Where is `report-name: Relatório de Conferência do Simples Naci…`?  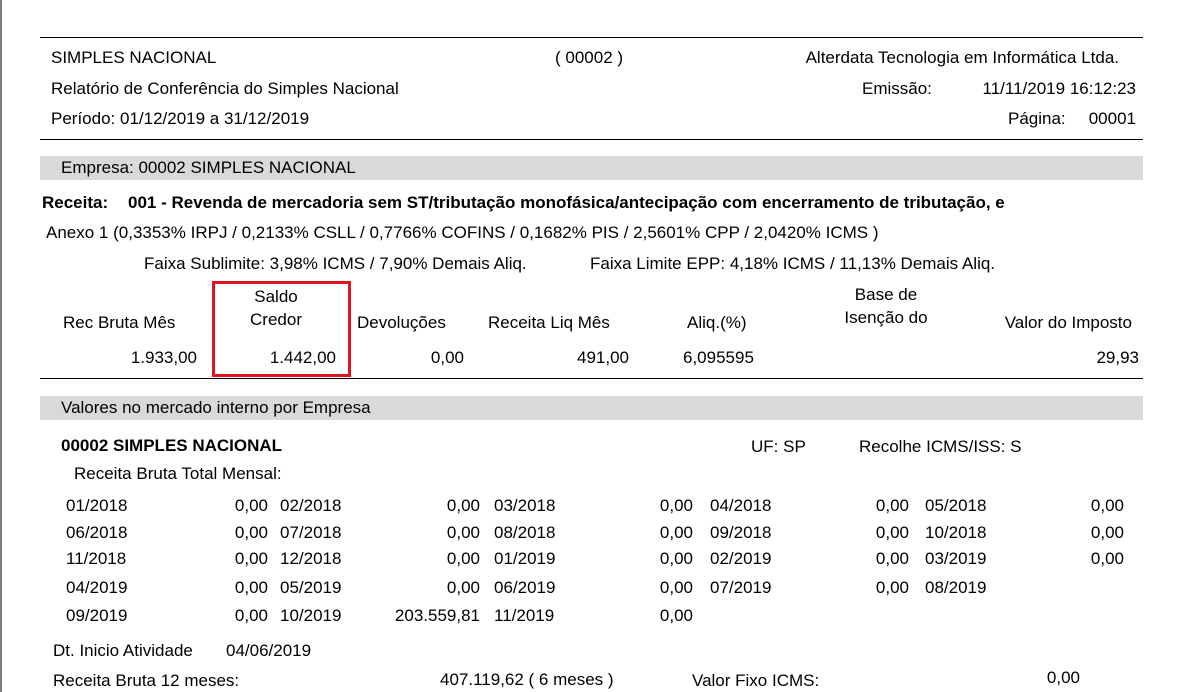 report-name: Relatório de Conferência do Simples Naci… is located at coordinates (225, 88).